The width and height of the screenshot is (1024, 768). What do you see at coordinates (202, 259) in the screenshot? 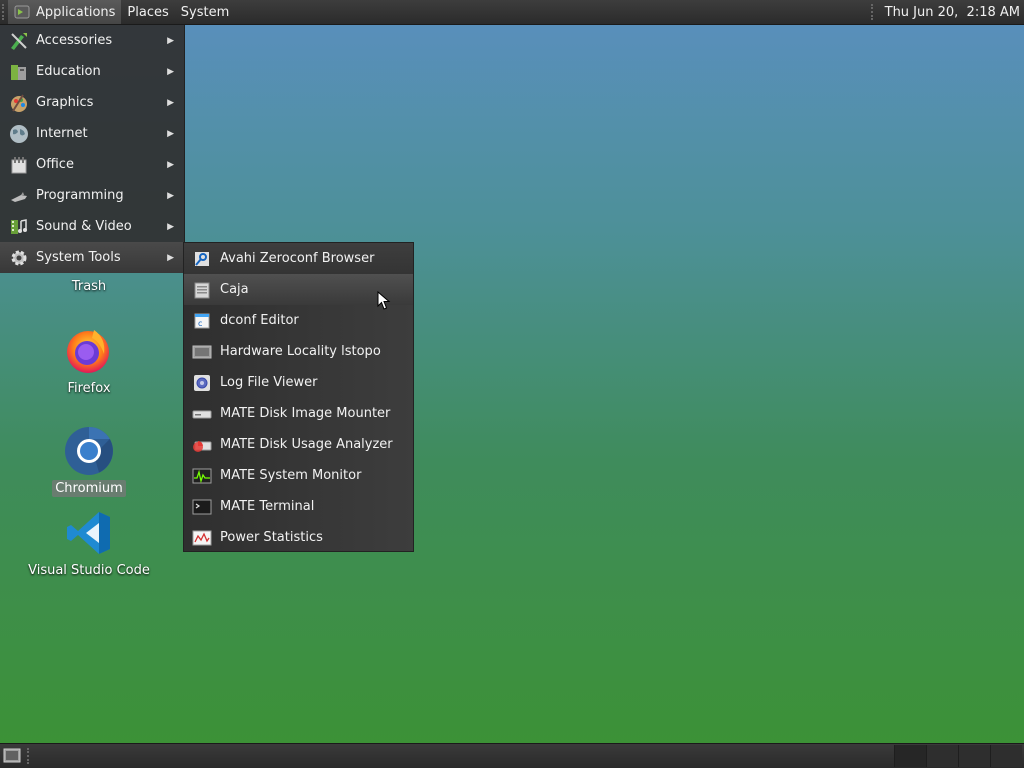
I see `avahi-icon` at bounding box center [202, 259].